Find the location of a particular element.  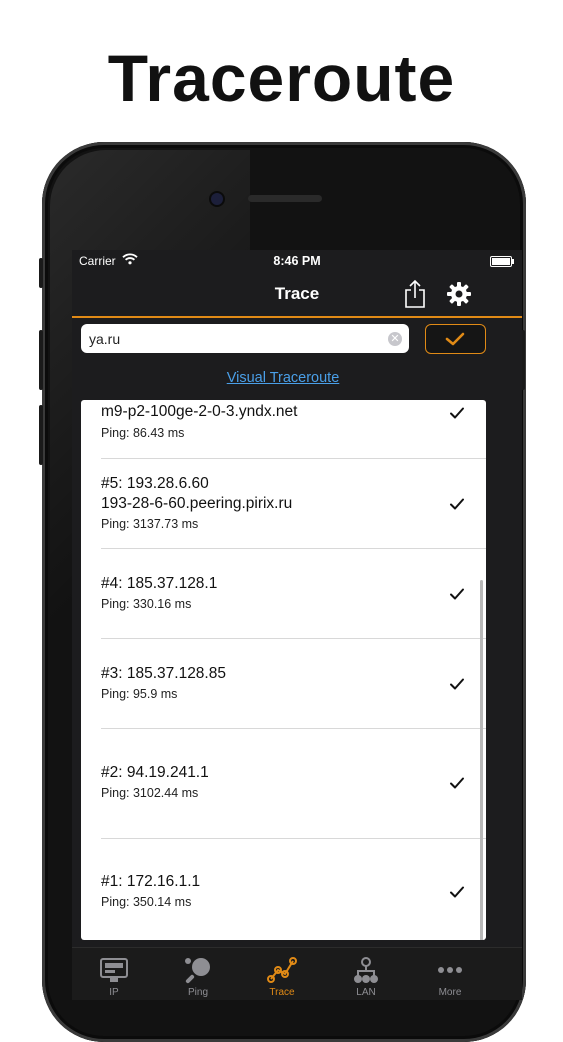

tab-label: Trace is located at coordinates (282, 992).